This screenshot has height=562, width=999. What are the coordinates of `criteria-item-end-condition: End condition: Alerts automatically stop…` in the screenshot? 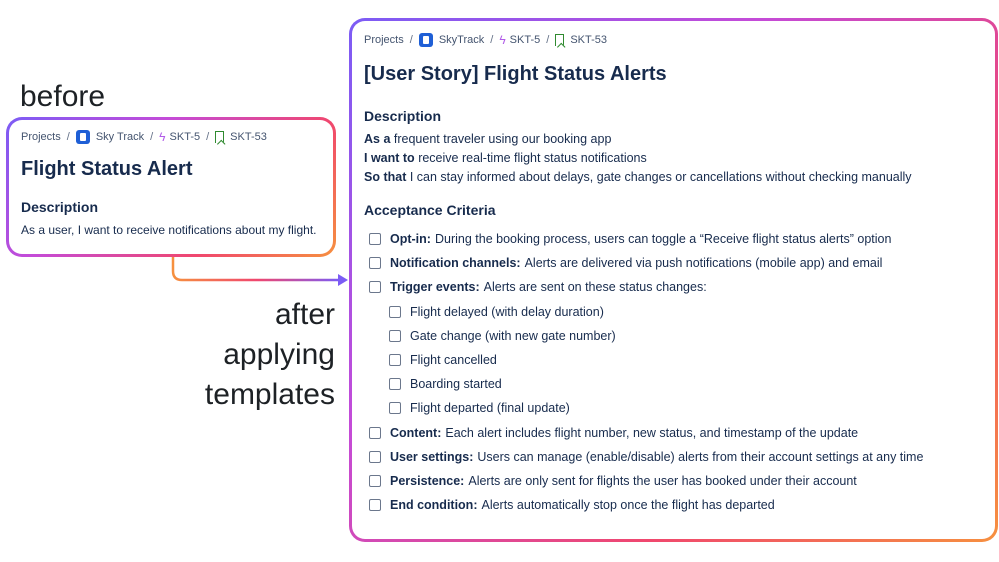 It's located at (673, 505).